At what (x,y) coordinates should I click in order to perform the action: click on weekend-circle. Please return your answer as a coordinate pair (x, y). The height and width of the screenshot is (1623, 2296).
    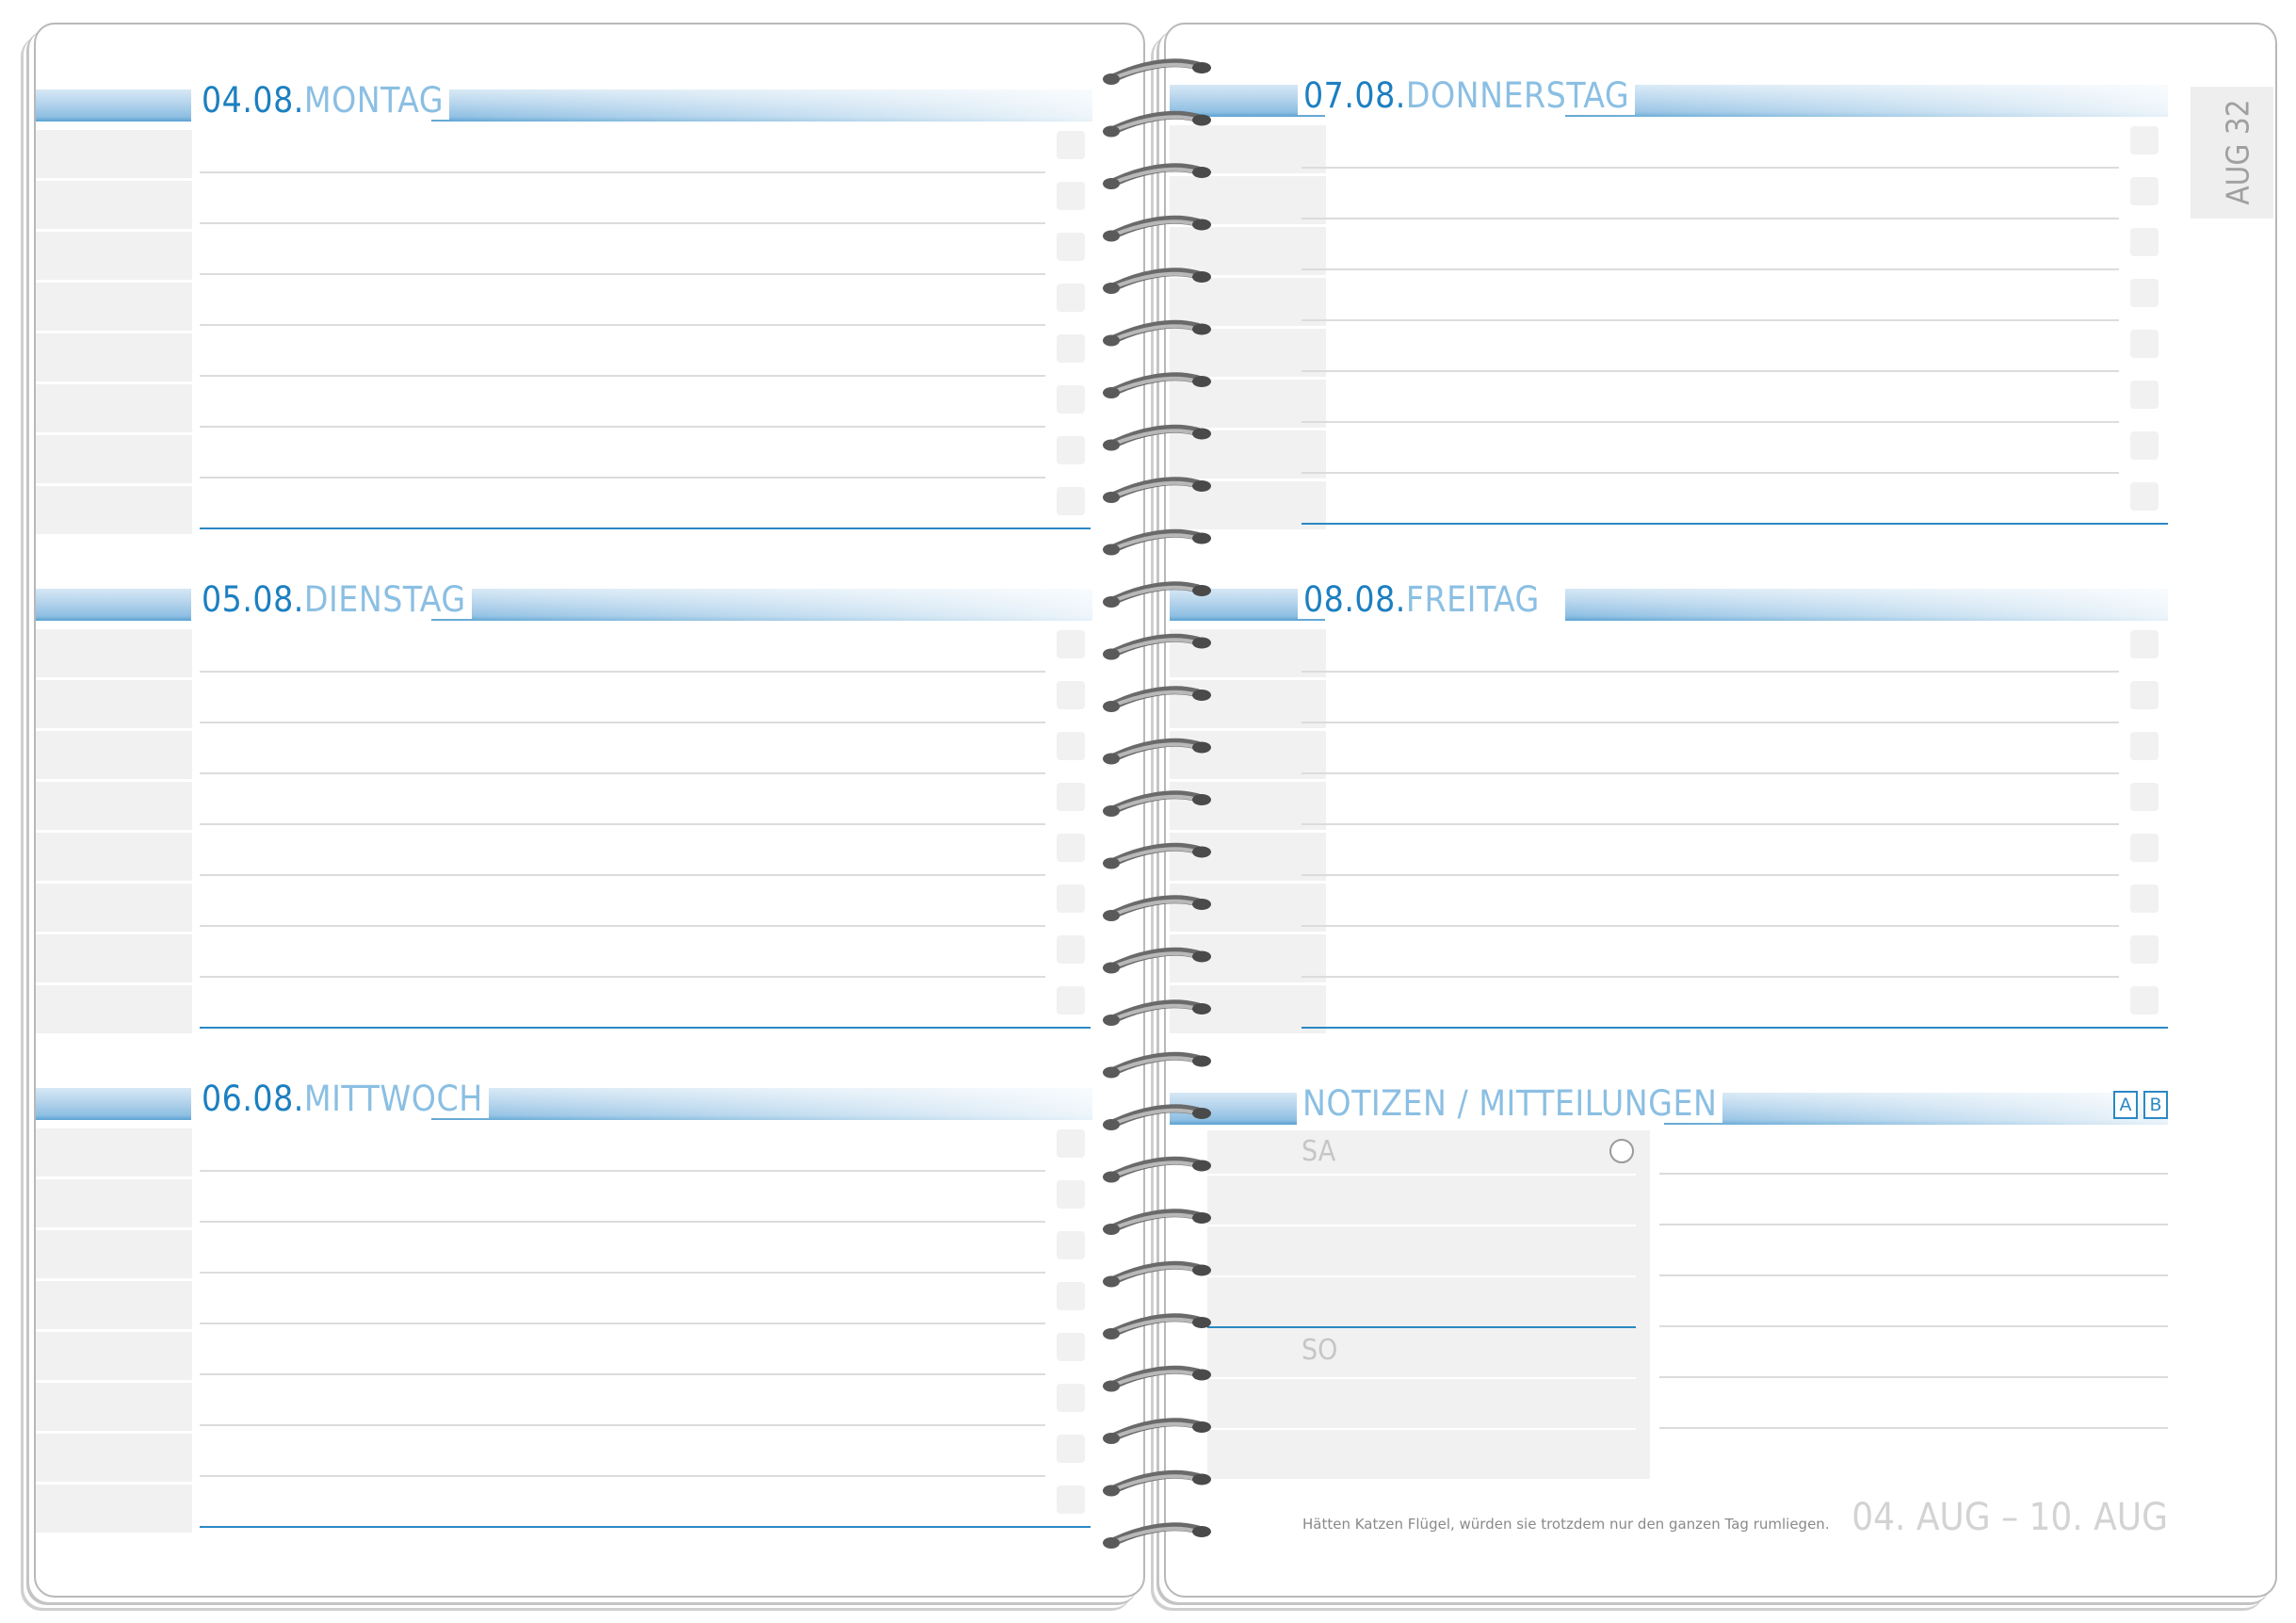
    Looking at the image, I should click on (1621, 1151).